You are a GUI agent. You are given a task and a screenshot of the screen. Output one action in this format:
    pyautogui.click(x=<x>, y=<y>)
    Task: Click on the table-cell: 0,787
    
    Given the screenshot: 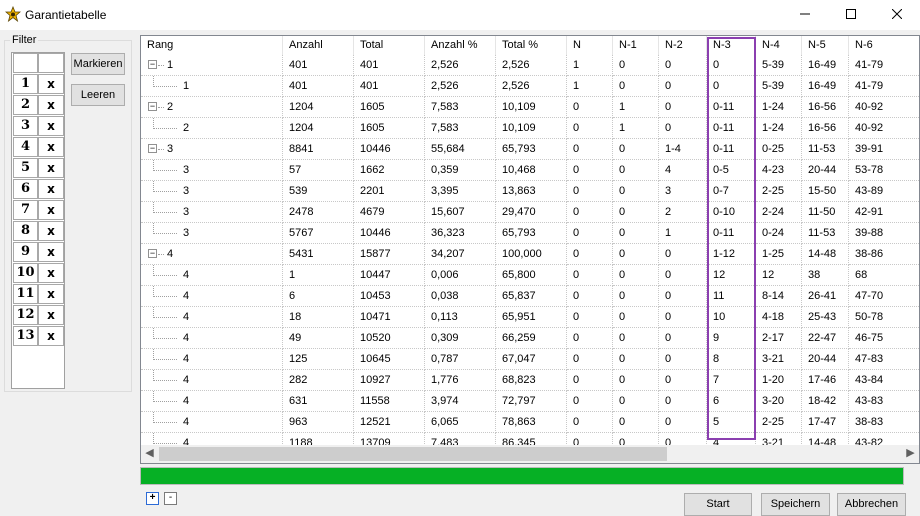 What is the action you would take?
    pyautogui.click(x=460, y=359)
    